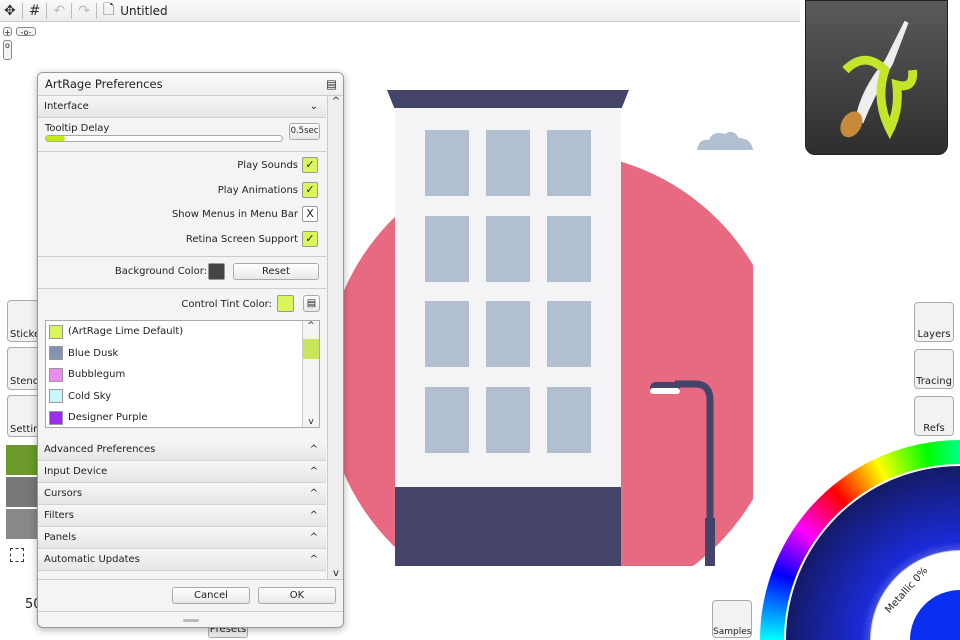 The height and width of the screenshot is (640, 960). What do you see at coordinates (182, 450) in the screenshot?
I see `section-advanced-preferences: Advanced Preferences ^` at bounding box center [182, 450].